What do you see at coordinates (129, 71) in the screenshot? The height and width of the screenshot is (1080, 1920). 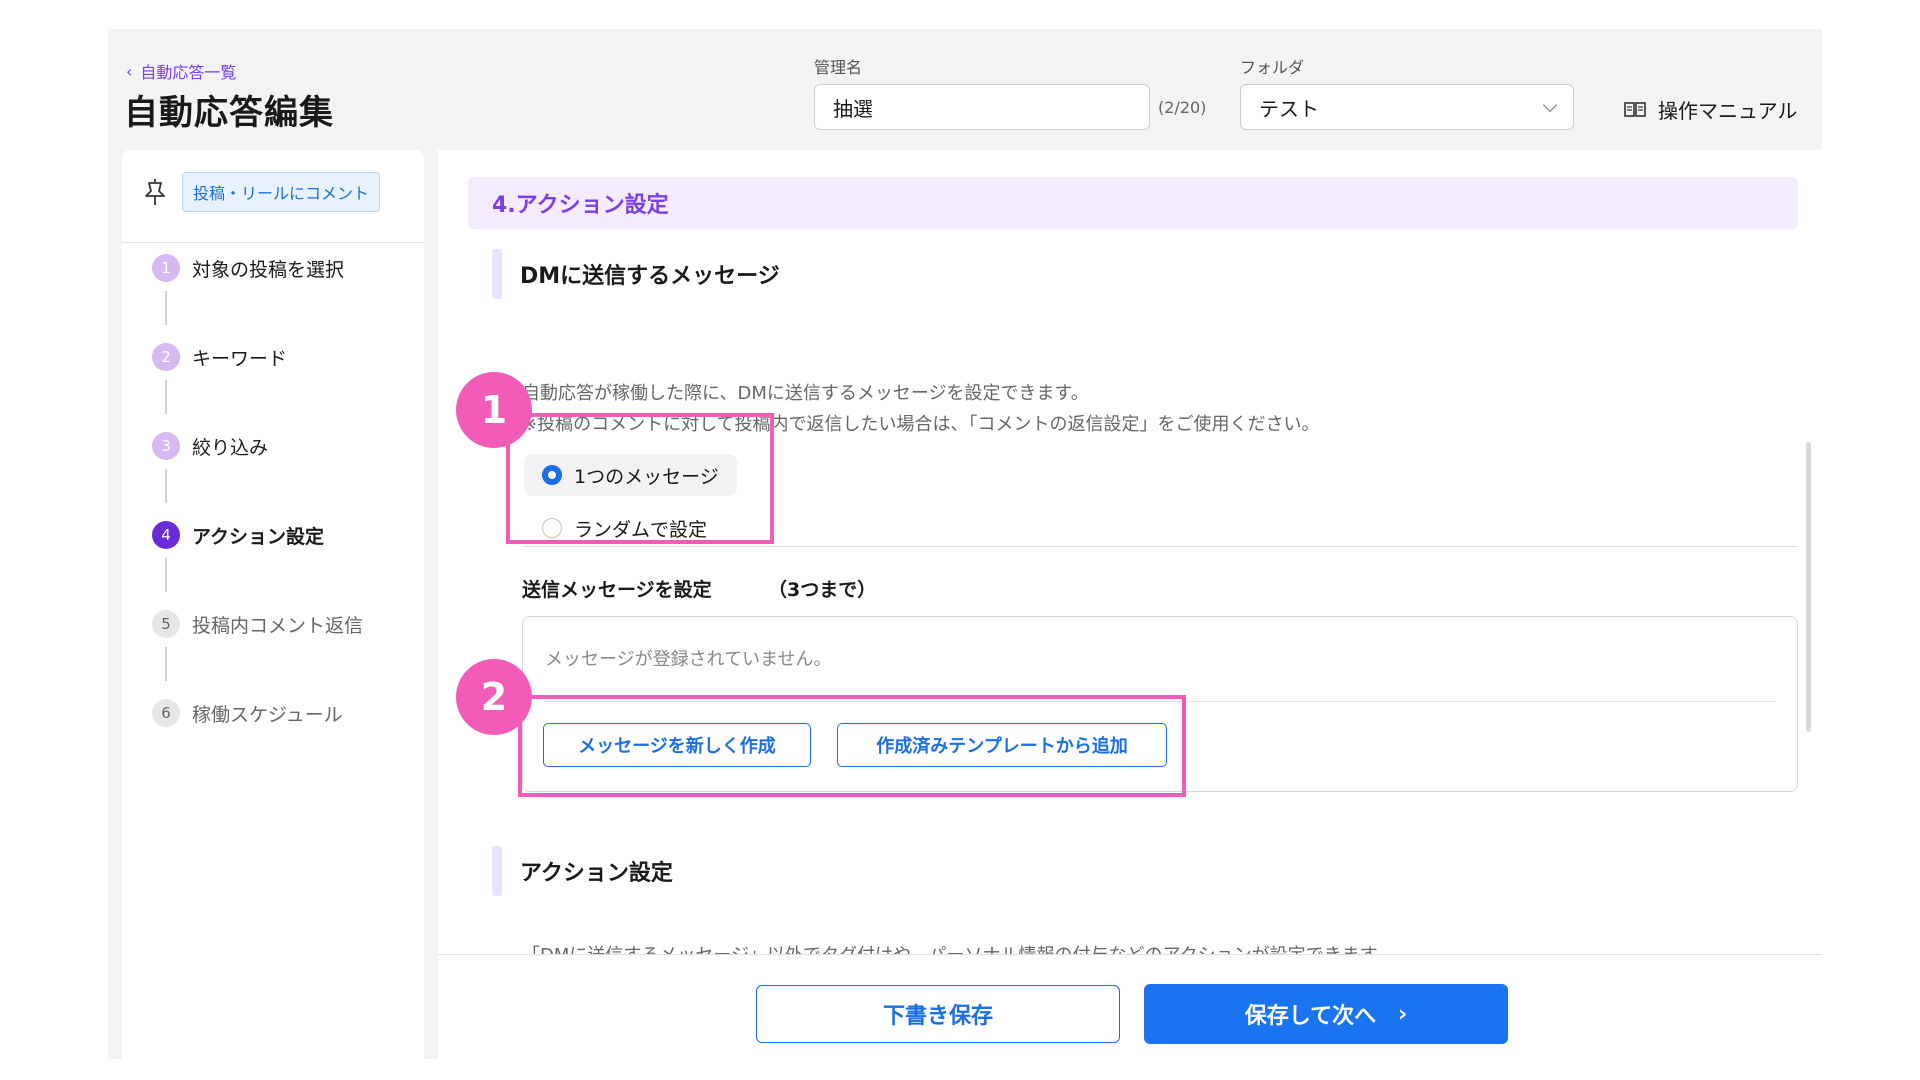 I see `chevron-left-icon: ‹` at bounding box center [129, 71].